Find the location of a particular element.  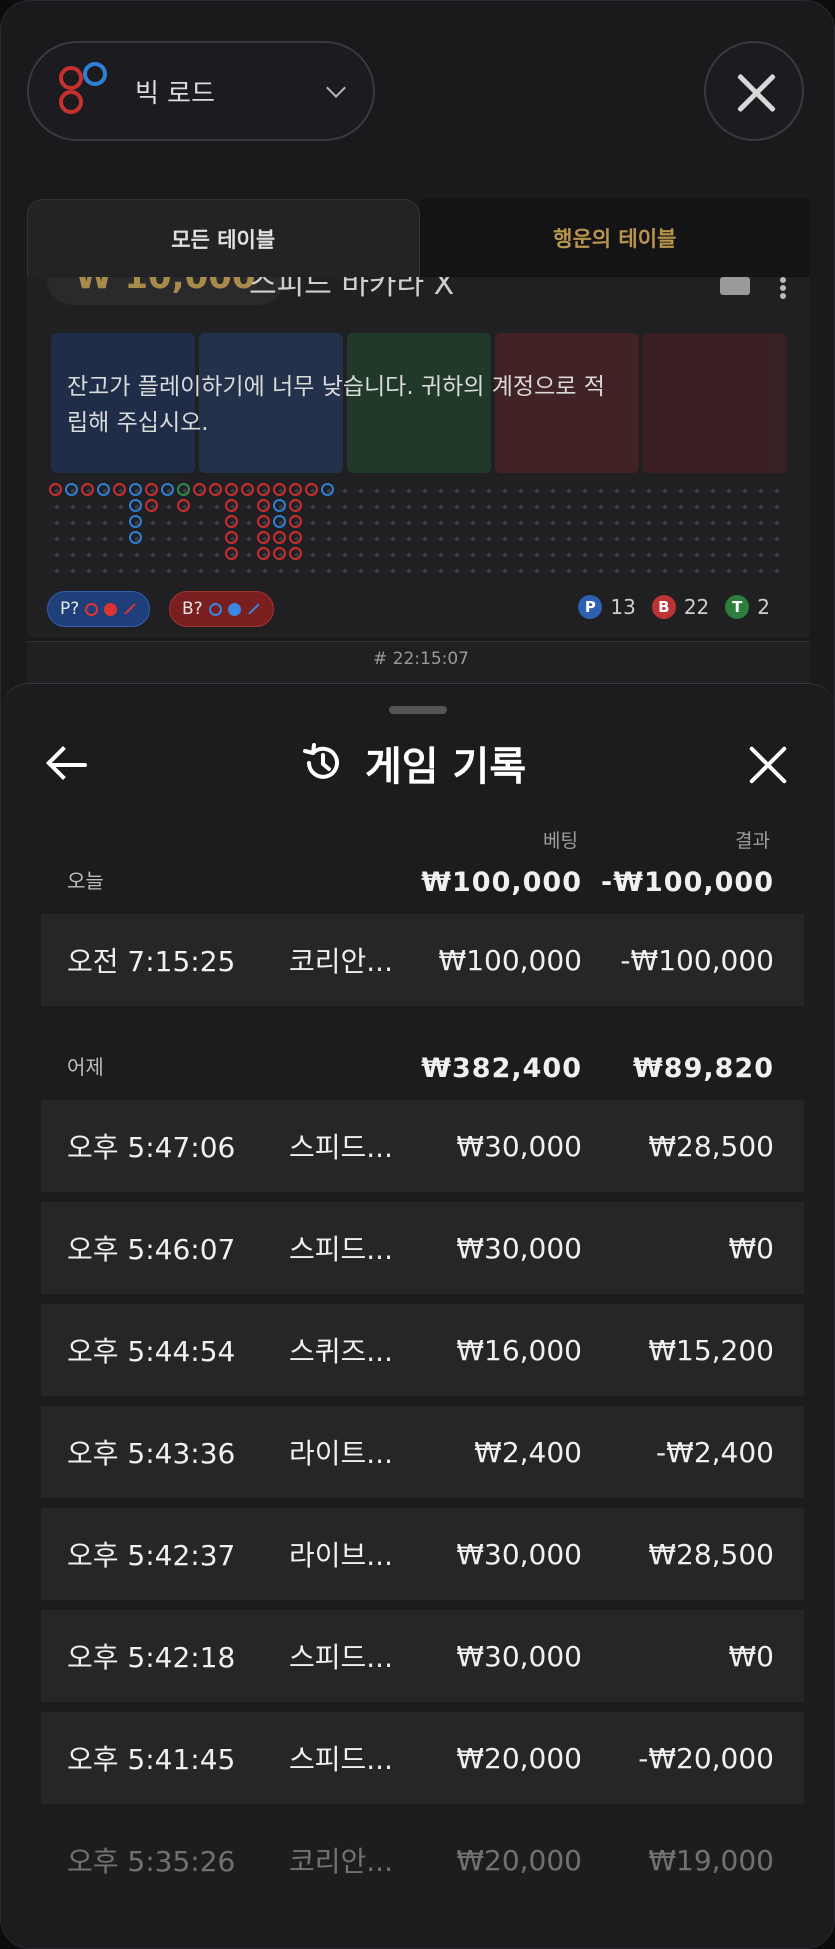

road-type-dropdown: 빅 로드 is located at coordinates (201, 91).